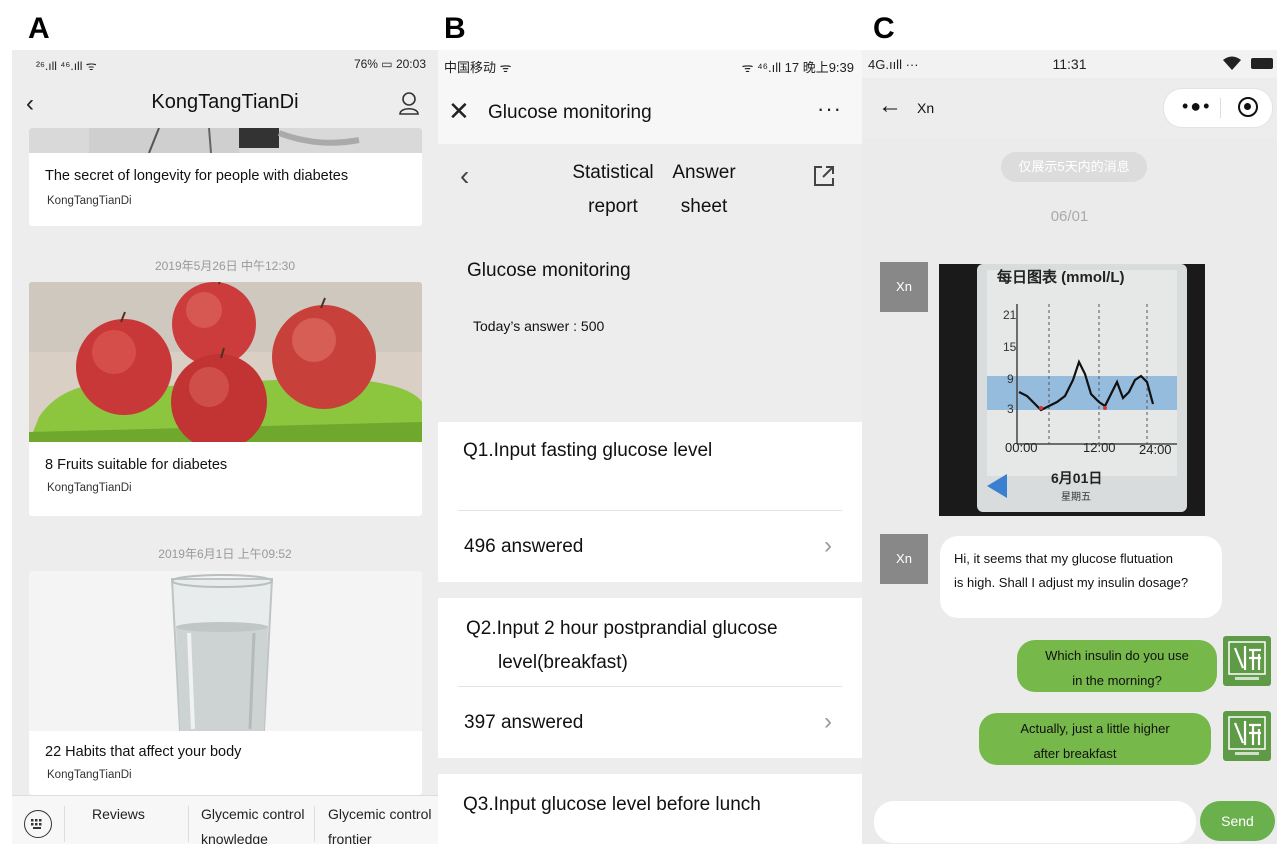  I want to click on capsule-divider, so click(1220, 108).